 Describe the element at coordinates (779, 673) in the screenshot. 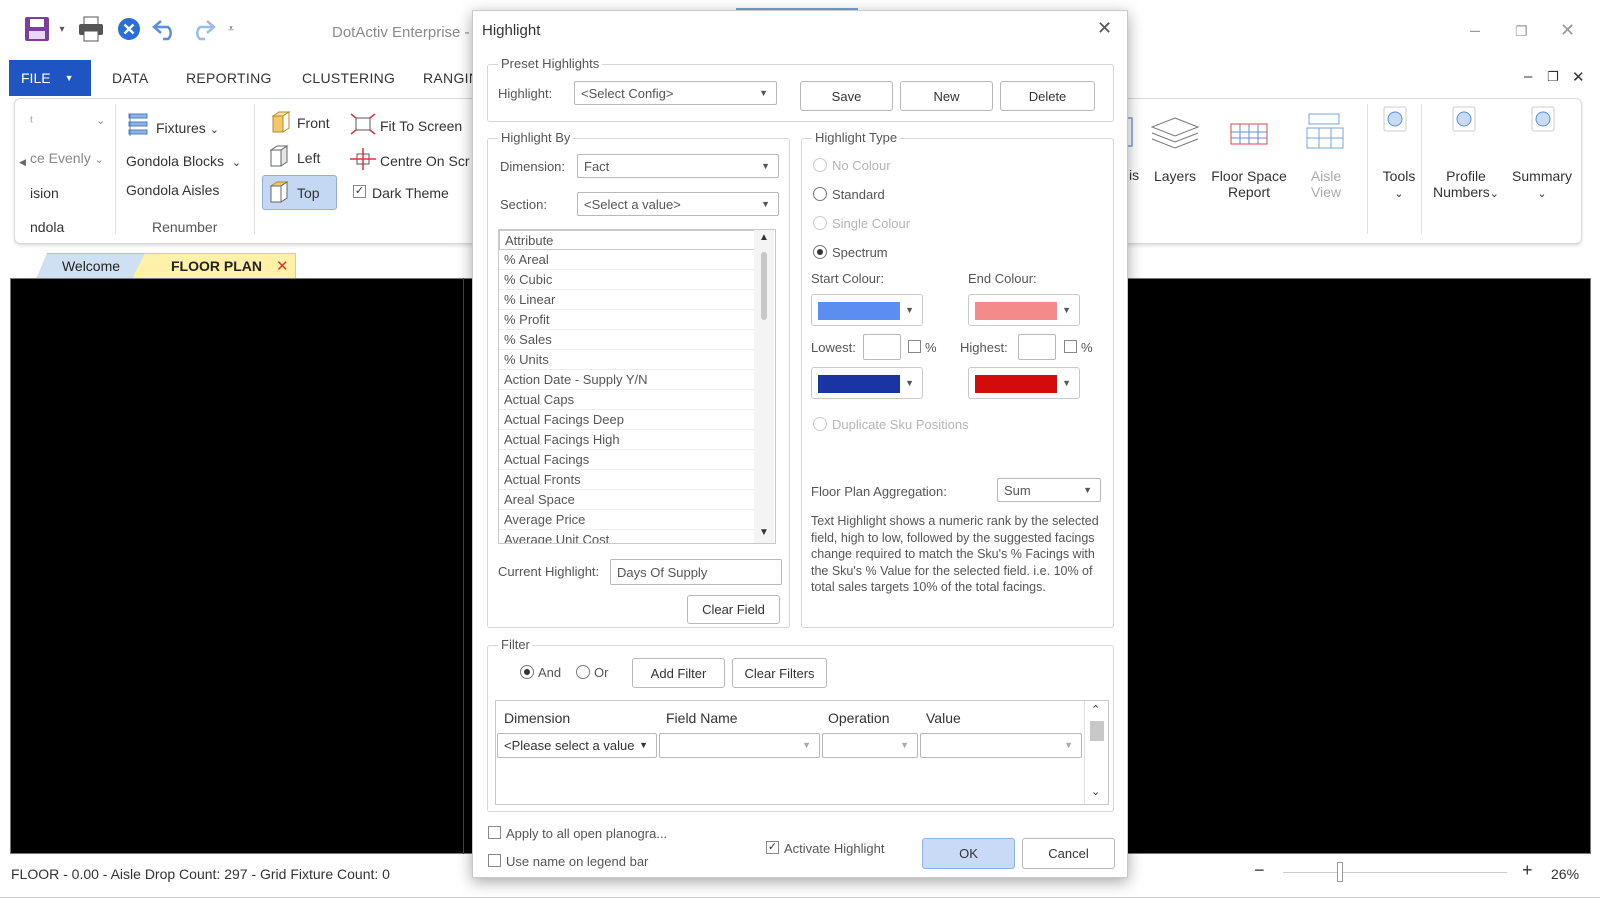

I see `clear-filters-button: Clear Filters` at that location.